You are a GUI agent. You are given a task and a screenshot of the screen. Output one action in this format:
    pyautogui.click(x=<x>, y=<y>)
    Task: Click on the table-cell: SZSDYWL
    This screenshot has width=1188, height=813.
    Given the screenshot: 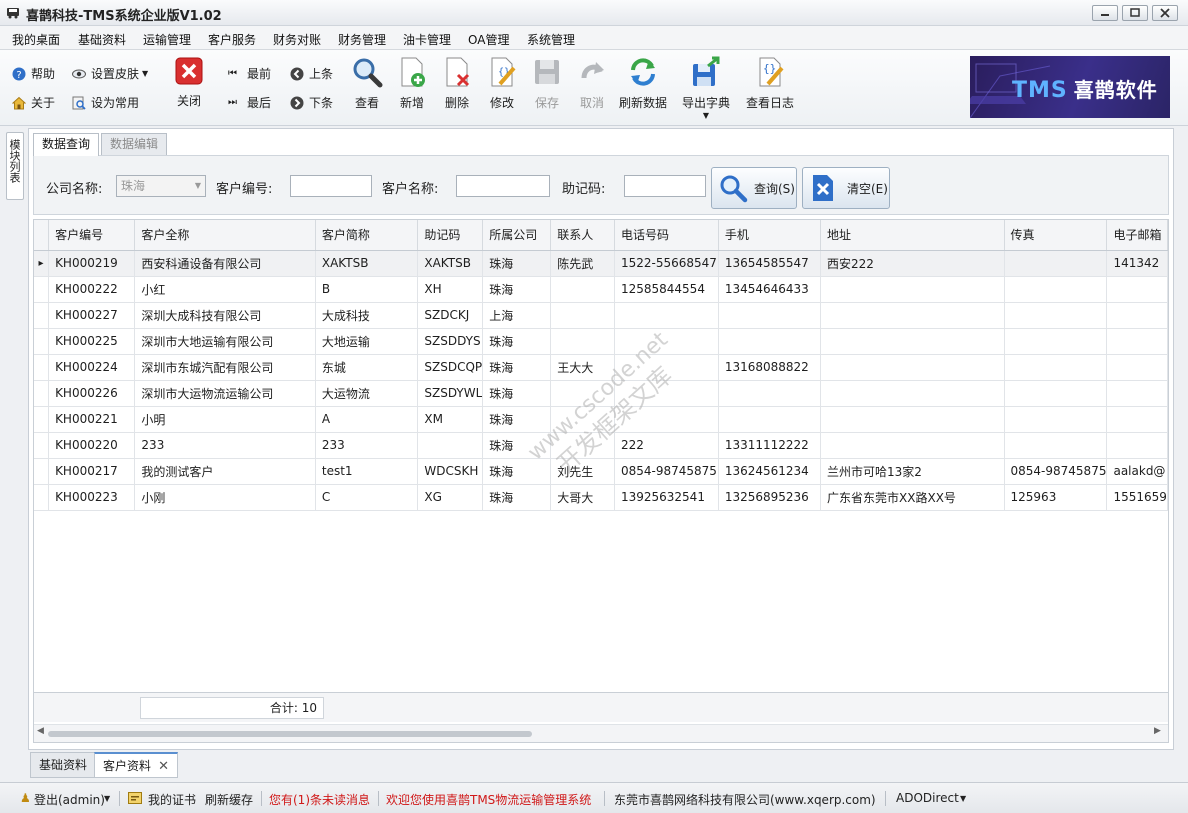 What is the action you would take?
    pyautogui.click(x=450, y=393)
    